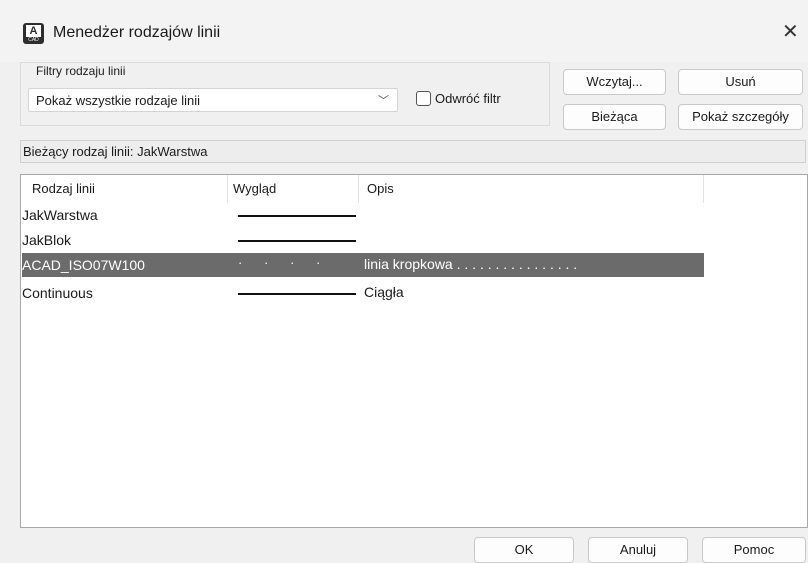  I want to click on cancel-button: Anuluj, so click(638, 550).